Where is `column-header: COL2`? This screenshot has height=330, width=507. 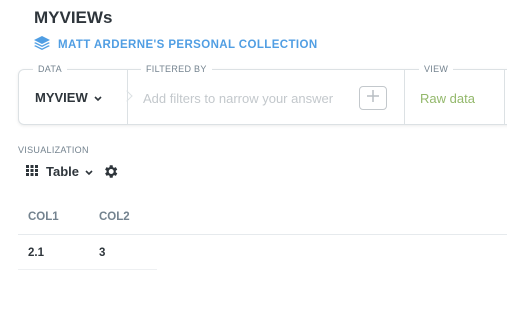
column-header: COL2 is located at coordinates (114, 217).